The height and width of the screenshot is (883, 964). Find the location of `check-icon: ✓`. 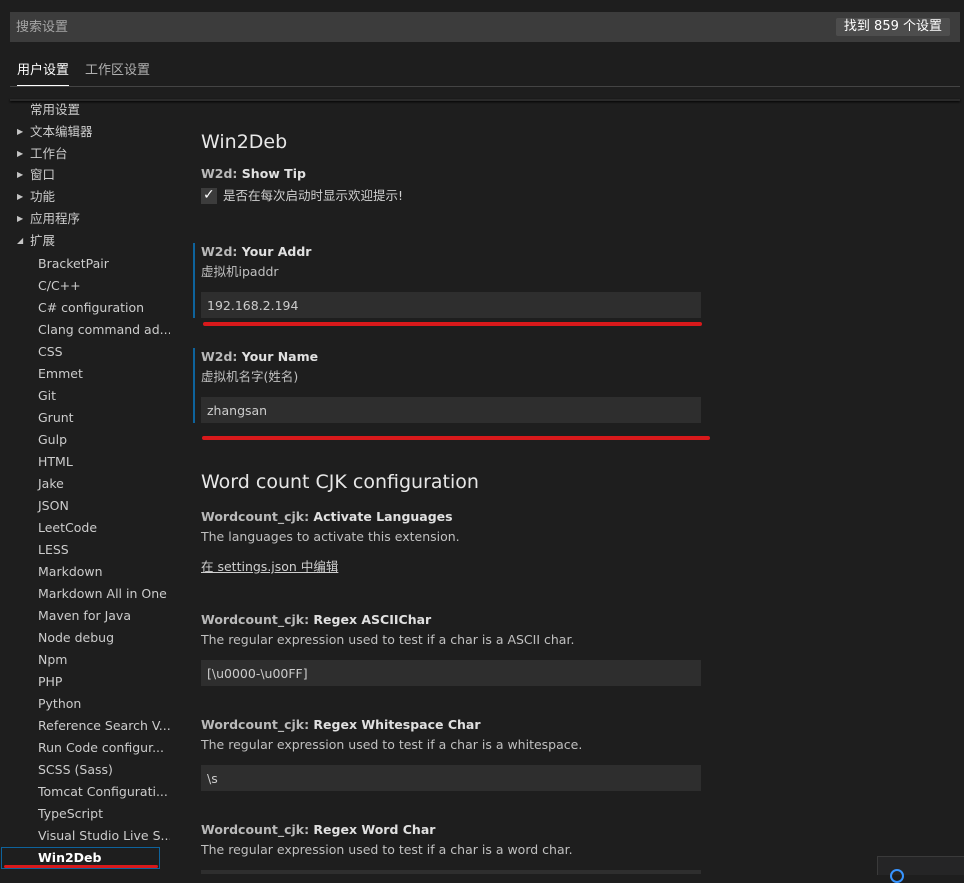

check-icon: ✓ is located at coordinates (209, 195).